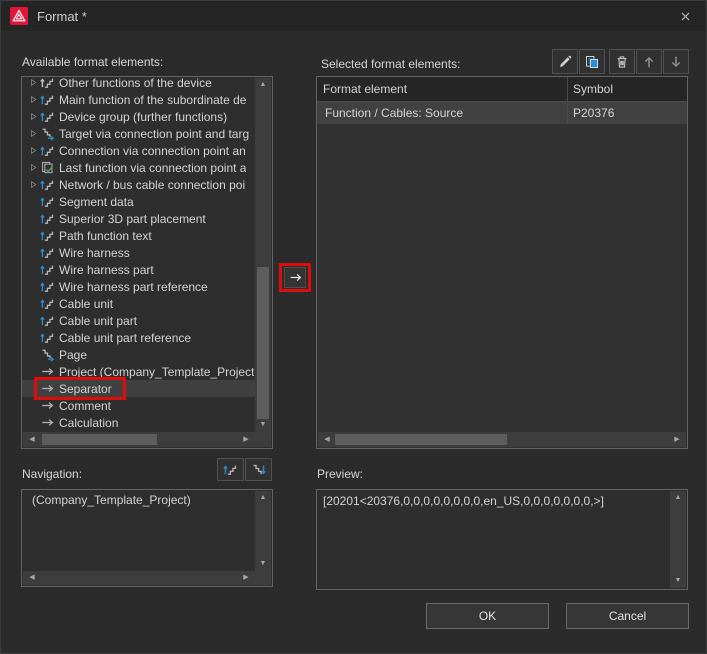 The image size is (707, 654). What do you see at coordinates (139, 84) in the screenshot?
I see `list-item: Other functions of the device` at bounding box center [139, 84].